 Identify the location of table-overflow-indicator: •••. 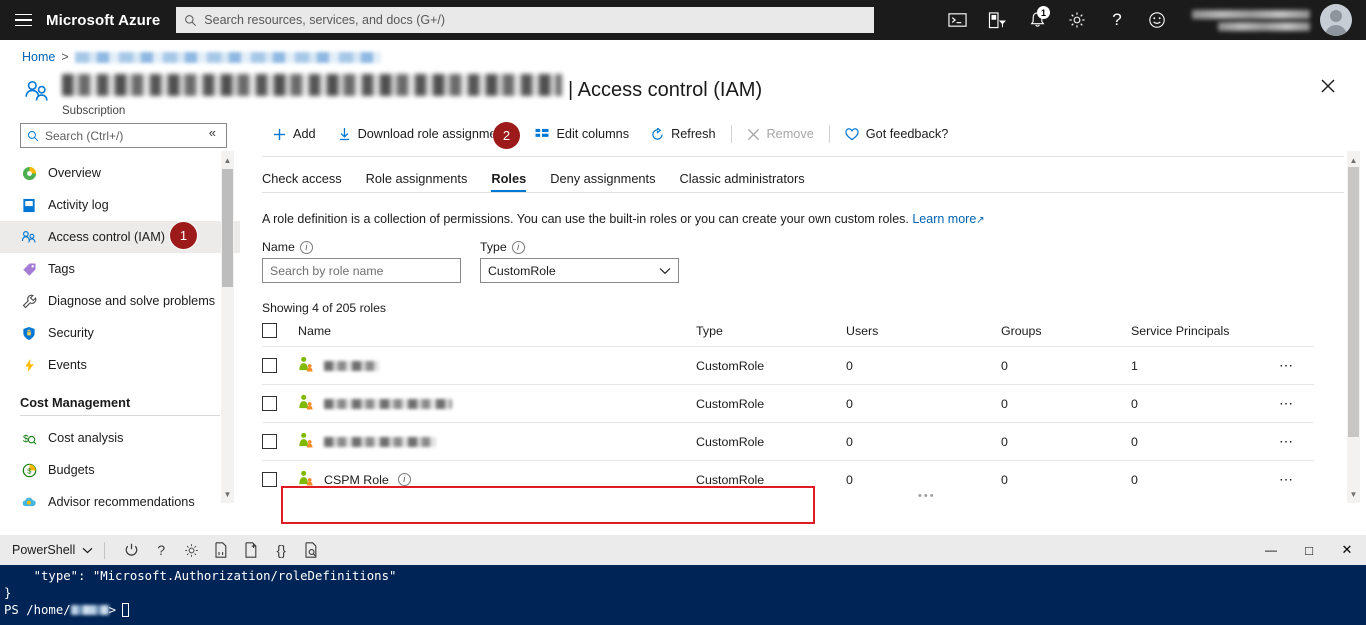
(927, 496).